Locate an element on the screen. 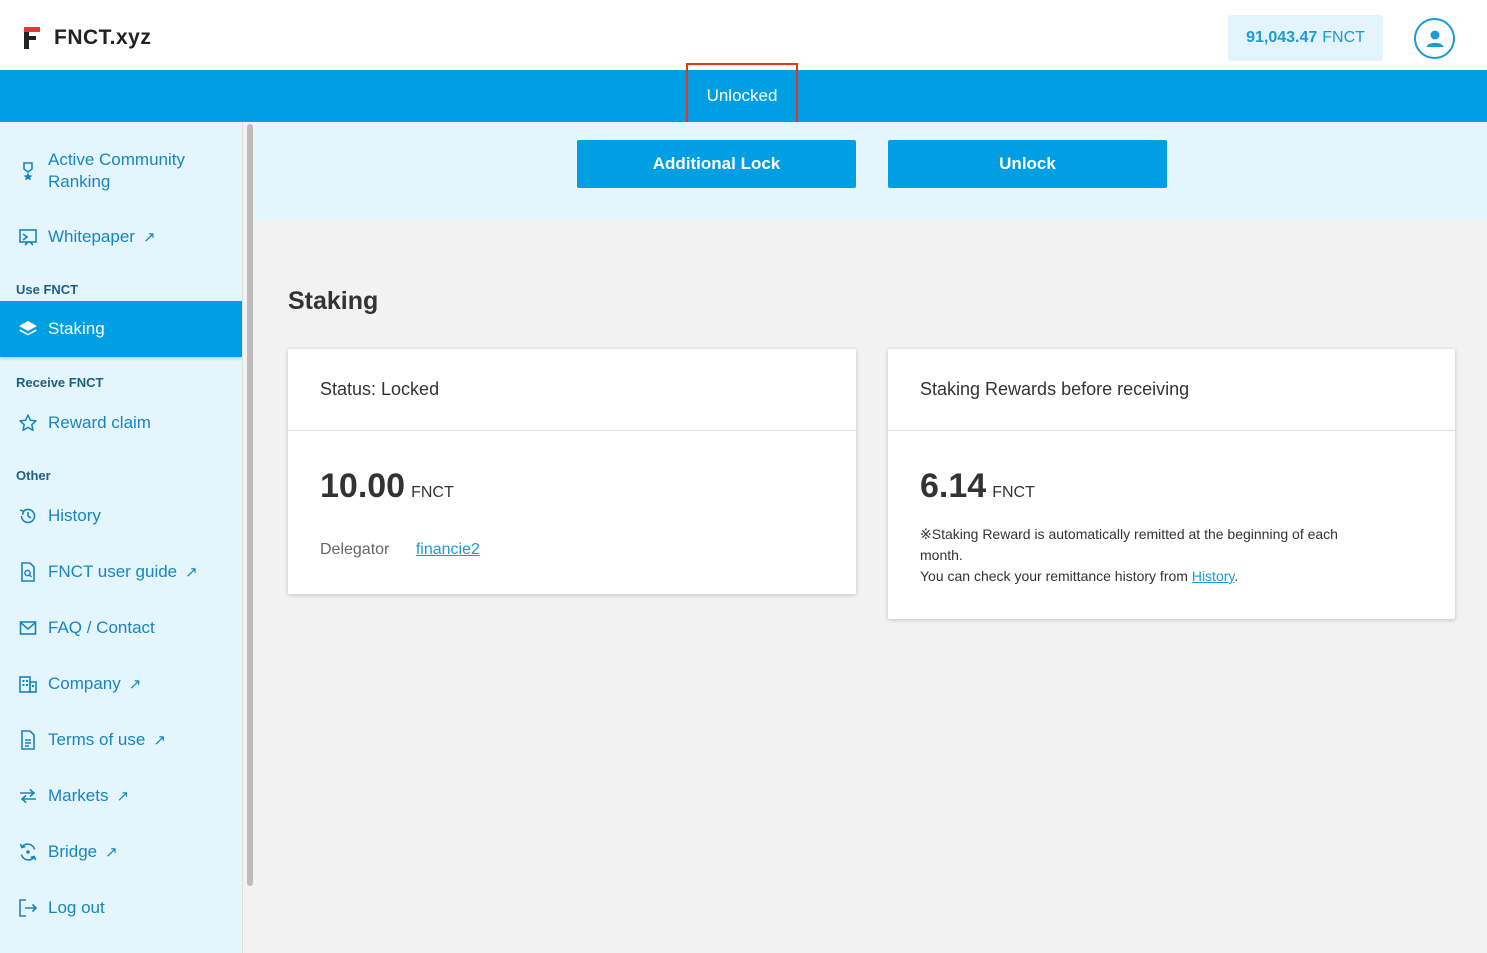 The height and width of the screenshot is (953, 1487). unlock-button: Unlock is located at coordinates (1027, 164).